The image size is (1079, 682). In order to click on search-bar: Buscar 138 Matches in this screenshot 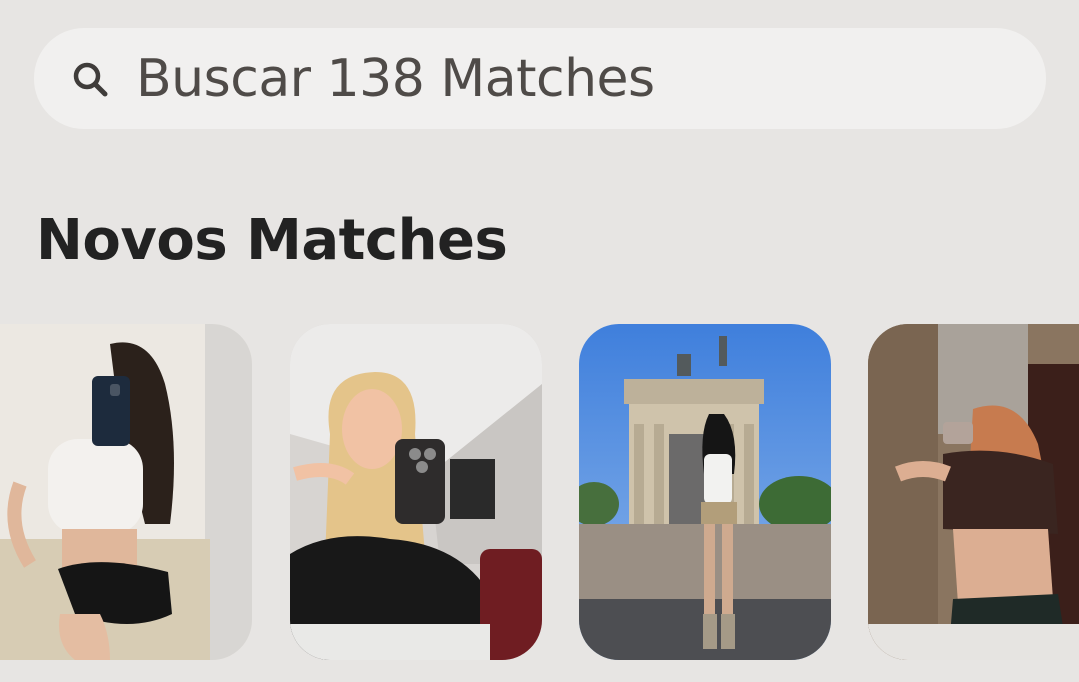, I will do `click(540, 78)`.